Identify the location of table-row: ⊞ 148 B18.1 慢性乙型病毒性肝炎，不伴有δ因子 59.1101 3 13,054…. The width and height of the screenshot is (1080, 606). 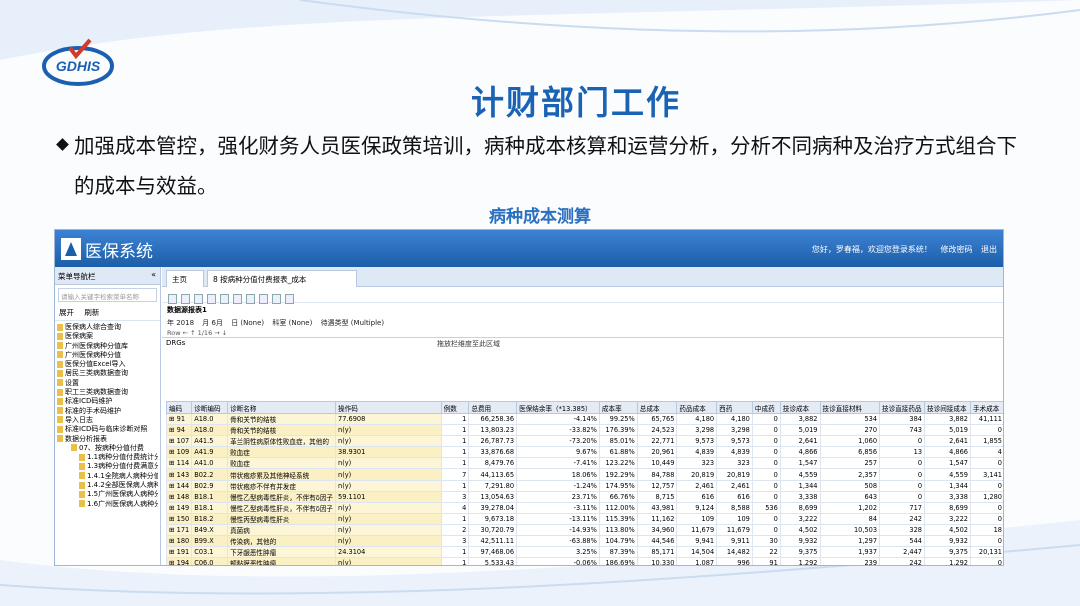
(584, 496).